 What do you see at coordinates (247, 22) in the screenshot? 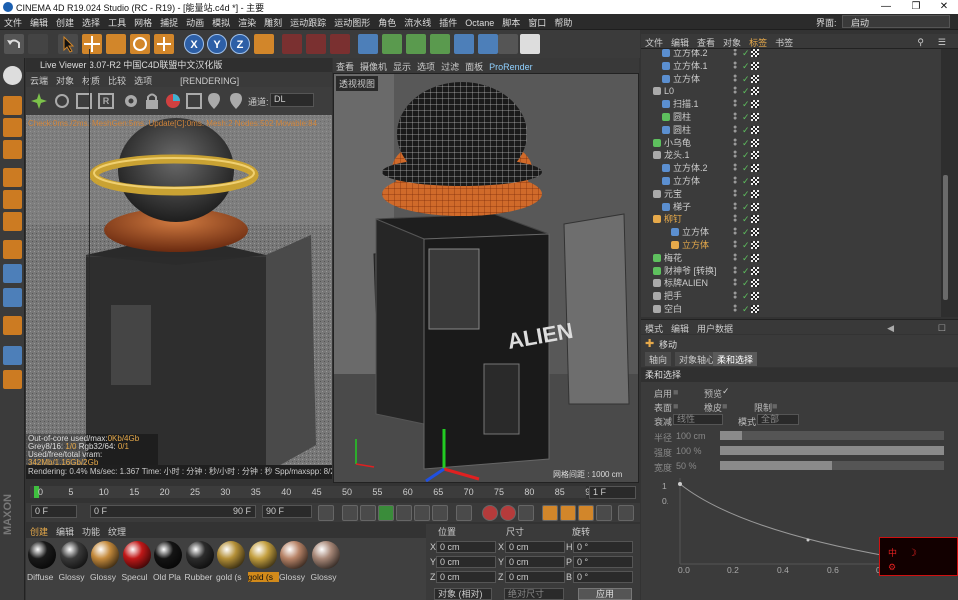
I see `menu-item: 渲染` at bounding box center [247, 22].